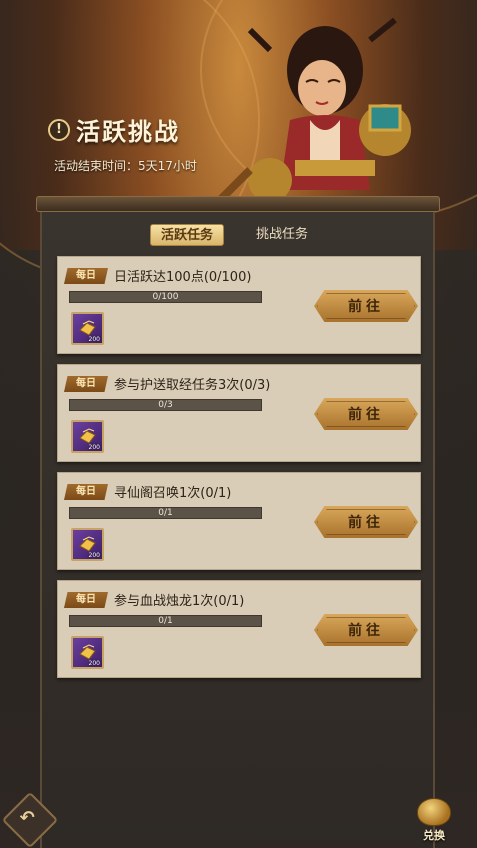 The width and height of the screenshot is (477, 848). What do you see at coordinates (434, 835) in the screenshot?
I see `exchange-label: 兑换` at bounding box center [434, 835].